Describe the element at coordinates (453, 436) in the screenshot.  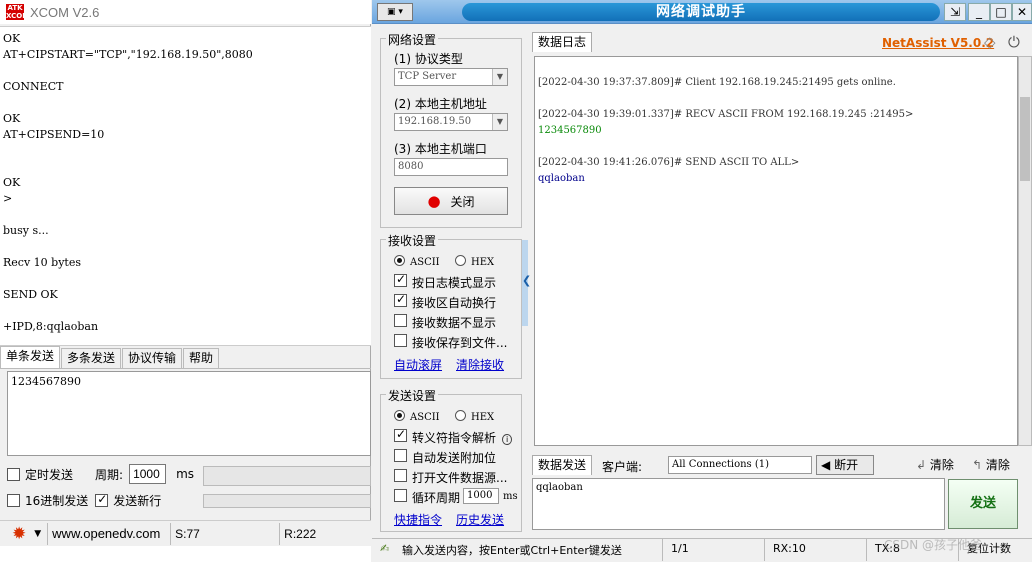
I see `escape-parse-option: 转义符指令解析i` at that location.